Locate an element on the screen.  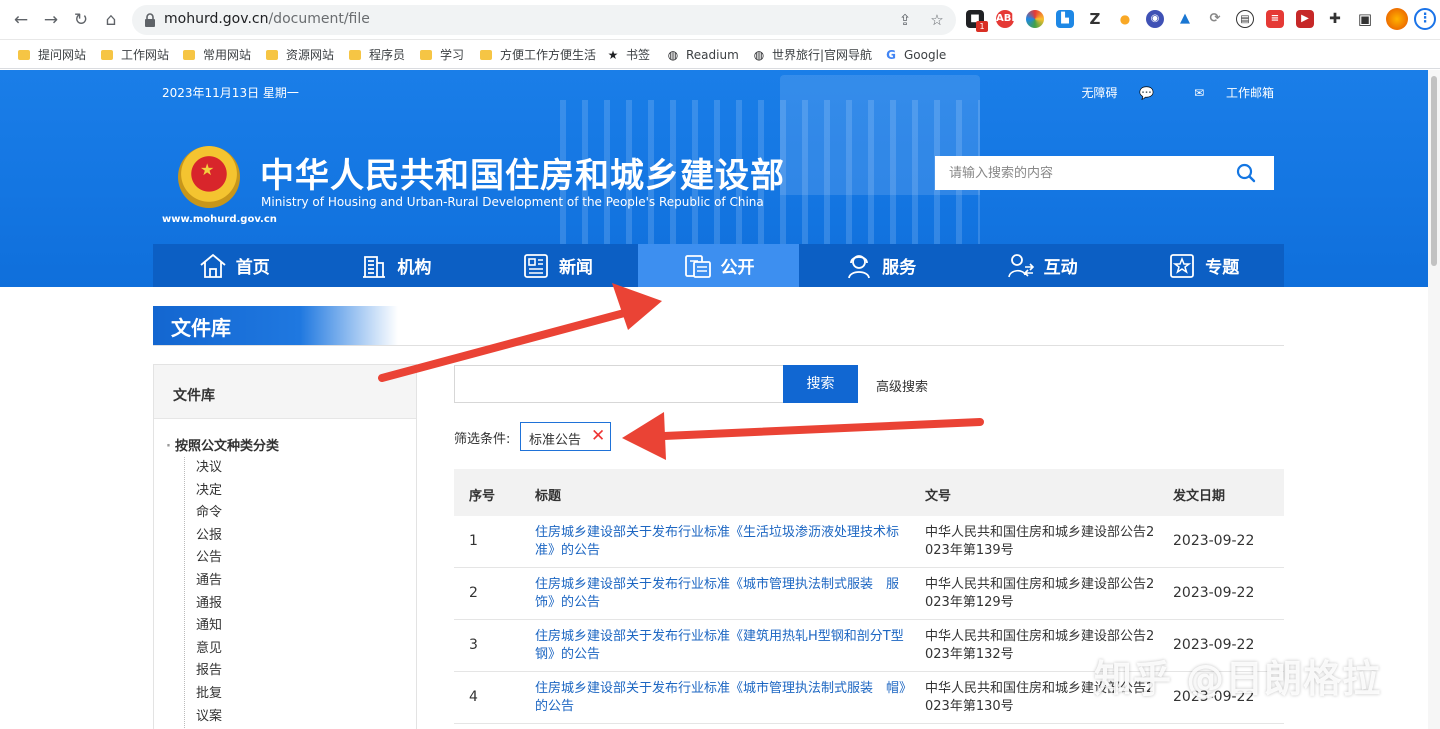
forward-icon: → is located at coordinates (51, 20).